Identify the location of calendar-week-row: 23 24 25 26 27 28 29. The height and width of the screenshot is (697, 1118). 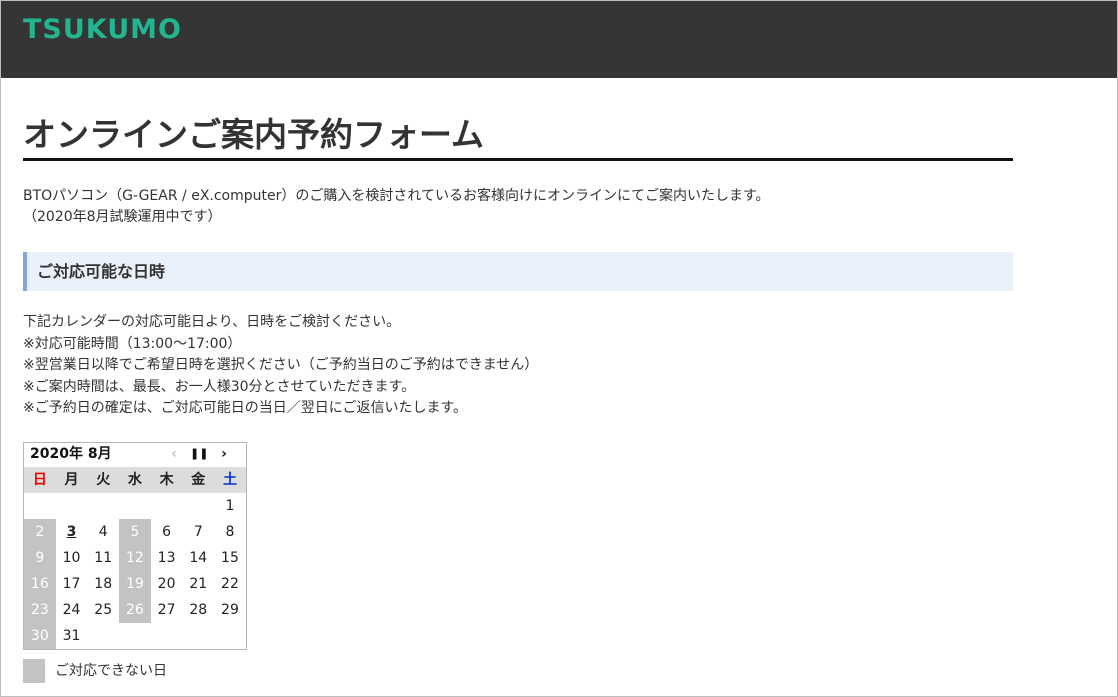
(135, 610).